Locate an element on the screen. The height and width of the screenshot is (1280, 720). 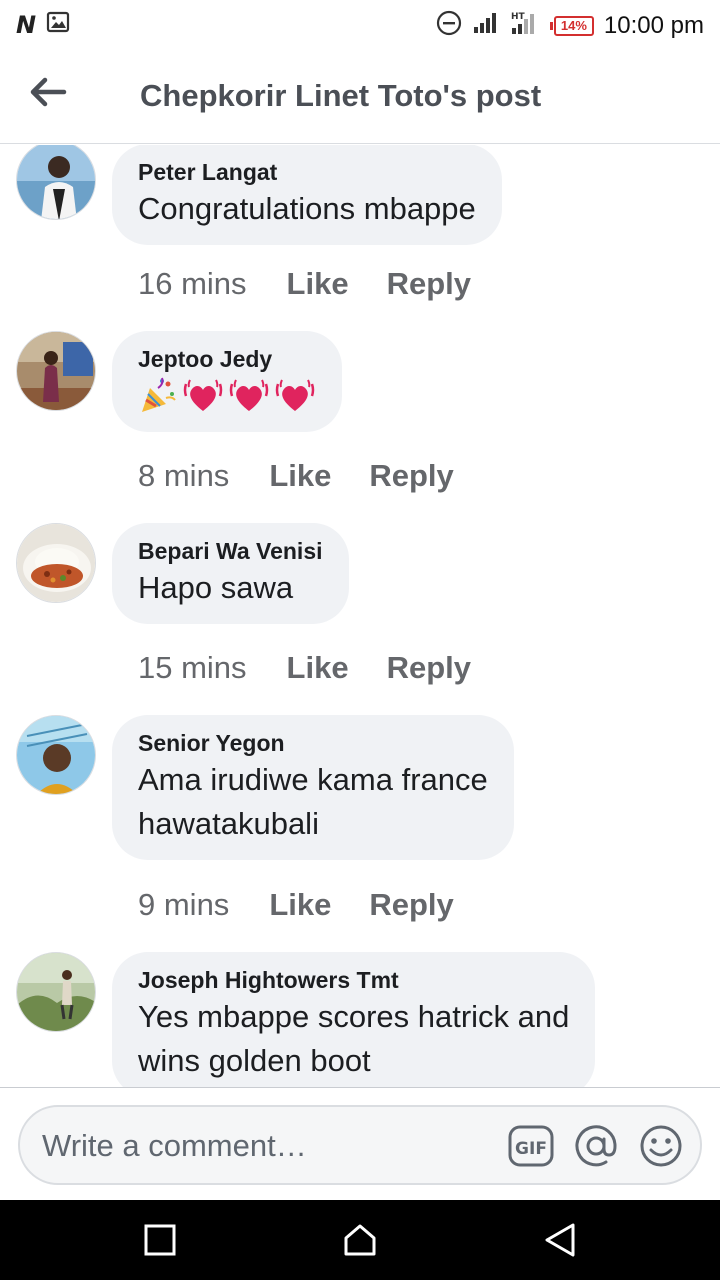
mention-icon is located at coordinates (596, 1146).